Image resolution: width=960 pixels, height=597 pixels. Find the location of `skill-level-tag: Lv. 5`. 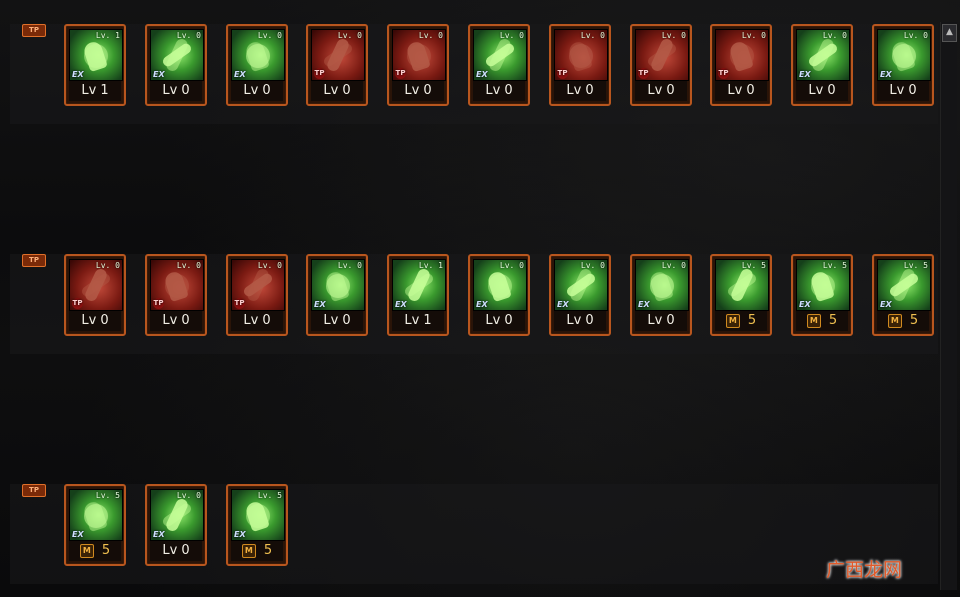

skill-level-tag: Lv. 5 is located at coordinates (753, 265).